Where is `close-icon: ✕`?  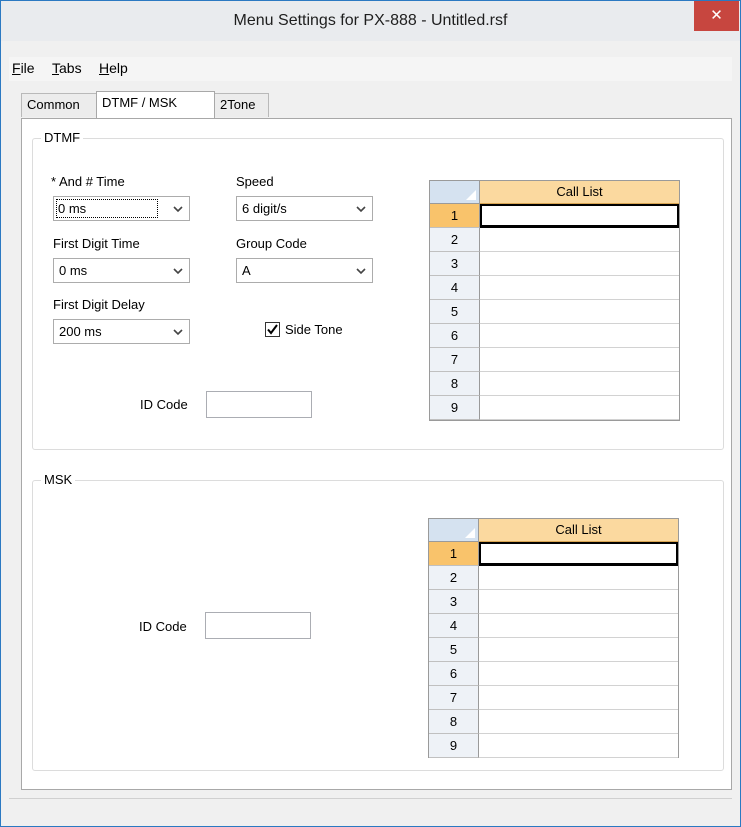
close-icon: ✕ is located at coordinates (716, 15).